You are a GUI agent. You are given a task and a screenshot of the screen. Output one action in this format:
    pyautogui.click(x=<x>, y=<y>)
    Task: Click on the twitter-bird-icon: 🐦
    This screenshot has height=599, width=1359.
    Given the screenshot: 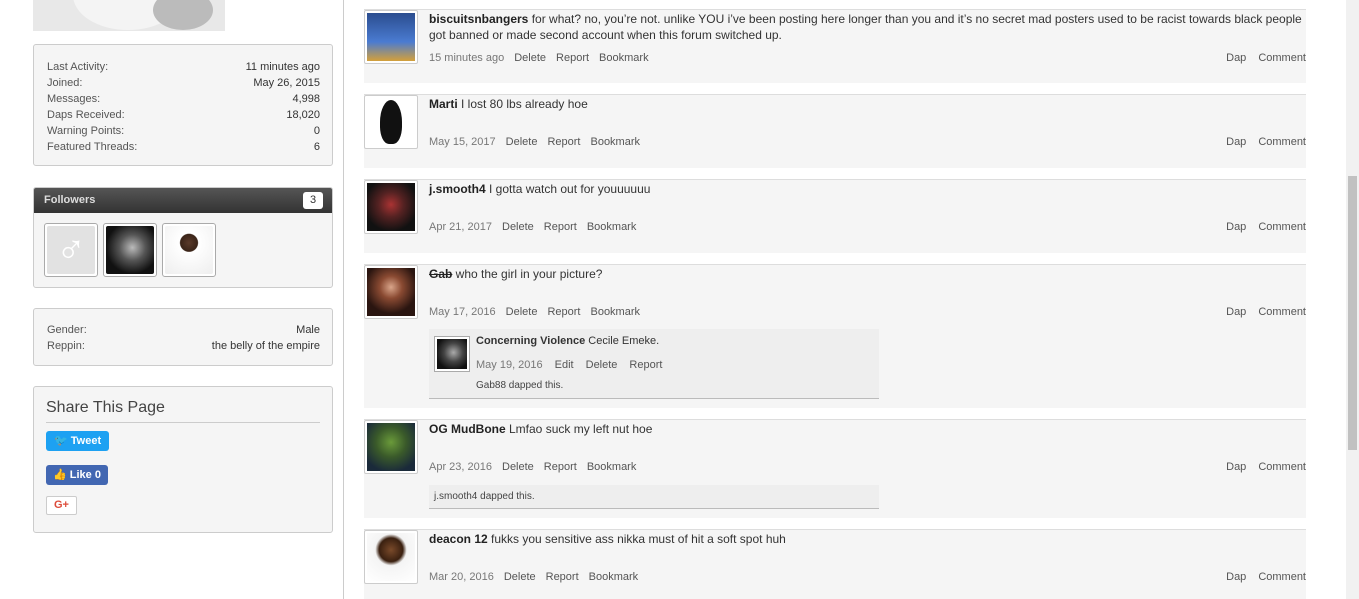 What is the action you would take?
    pyautogui.click(x=61, y=441)
    